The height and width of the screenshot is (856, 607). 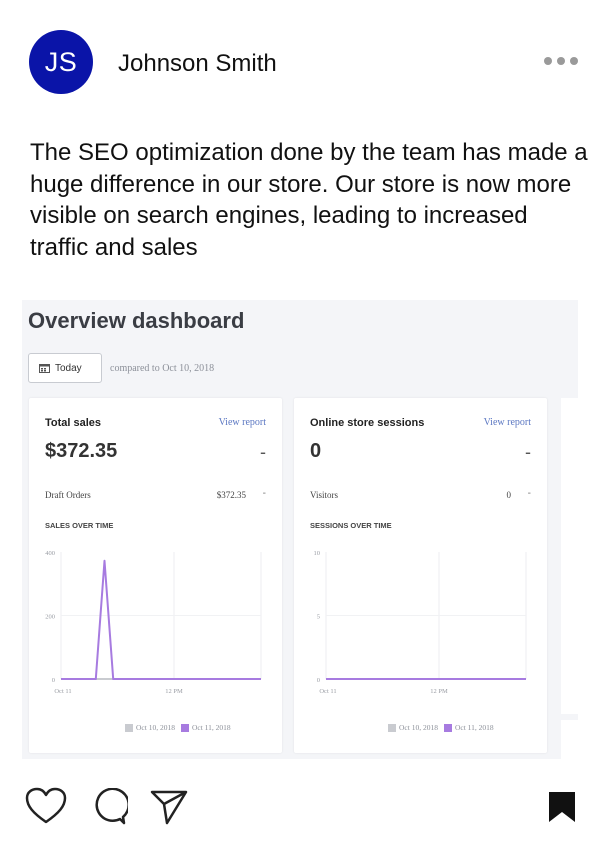 What do you see at coordinates (420, 622) in the screenshot?
I see `sessions-over-time-chart: 0 5 10 Oct 11 12 PM` at bounding box center [420, 622].